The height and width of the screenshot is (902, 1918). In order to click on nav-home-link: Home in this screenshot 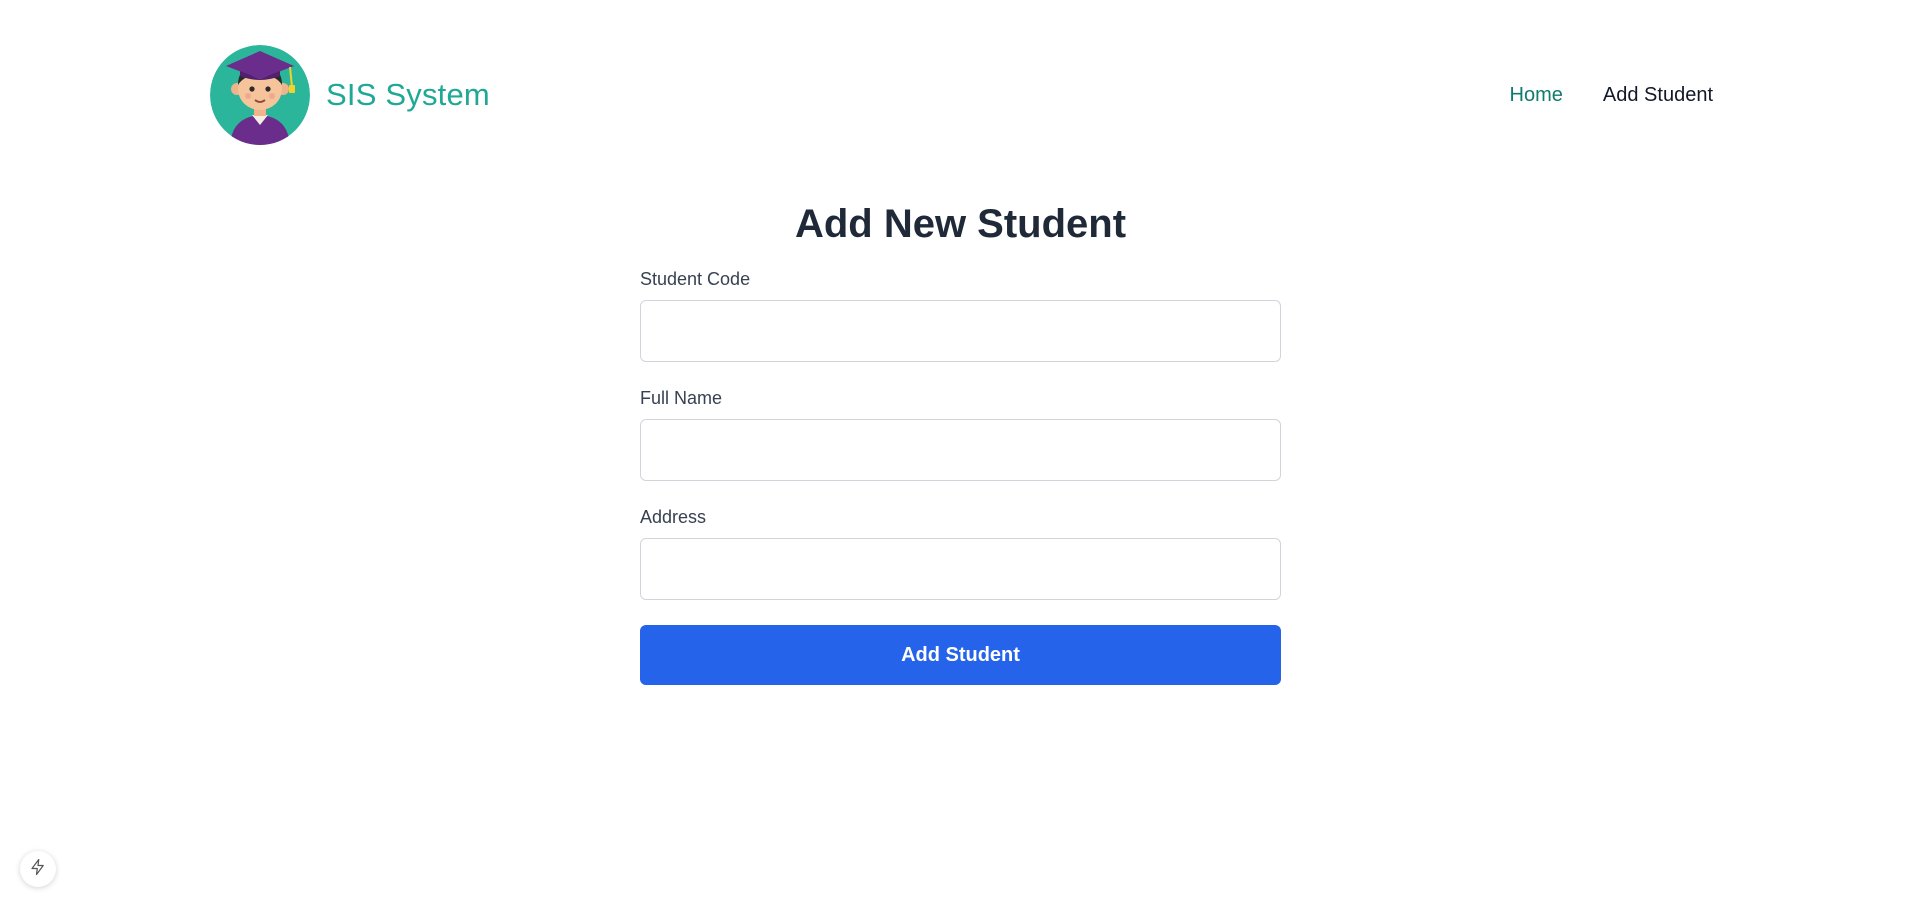, I will do `click(1536, 95)`.